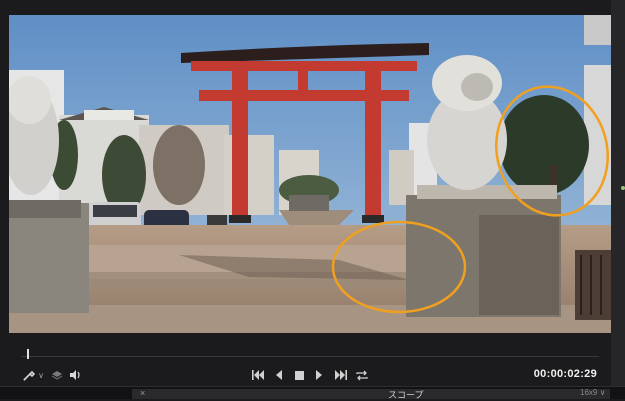 The height and width of the screenshot is (401, 625). What do you see at coordinates (33, 375) in the screenshot?
I see `eyedropper-icon: ∨` at bounding box center [33, 375].